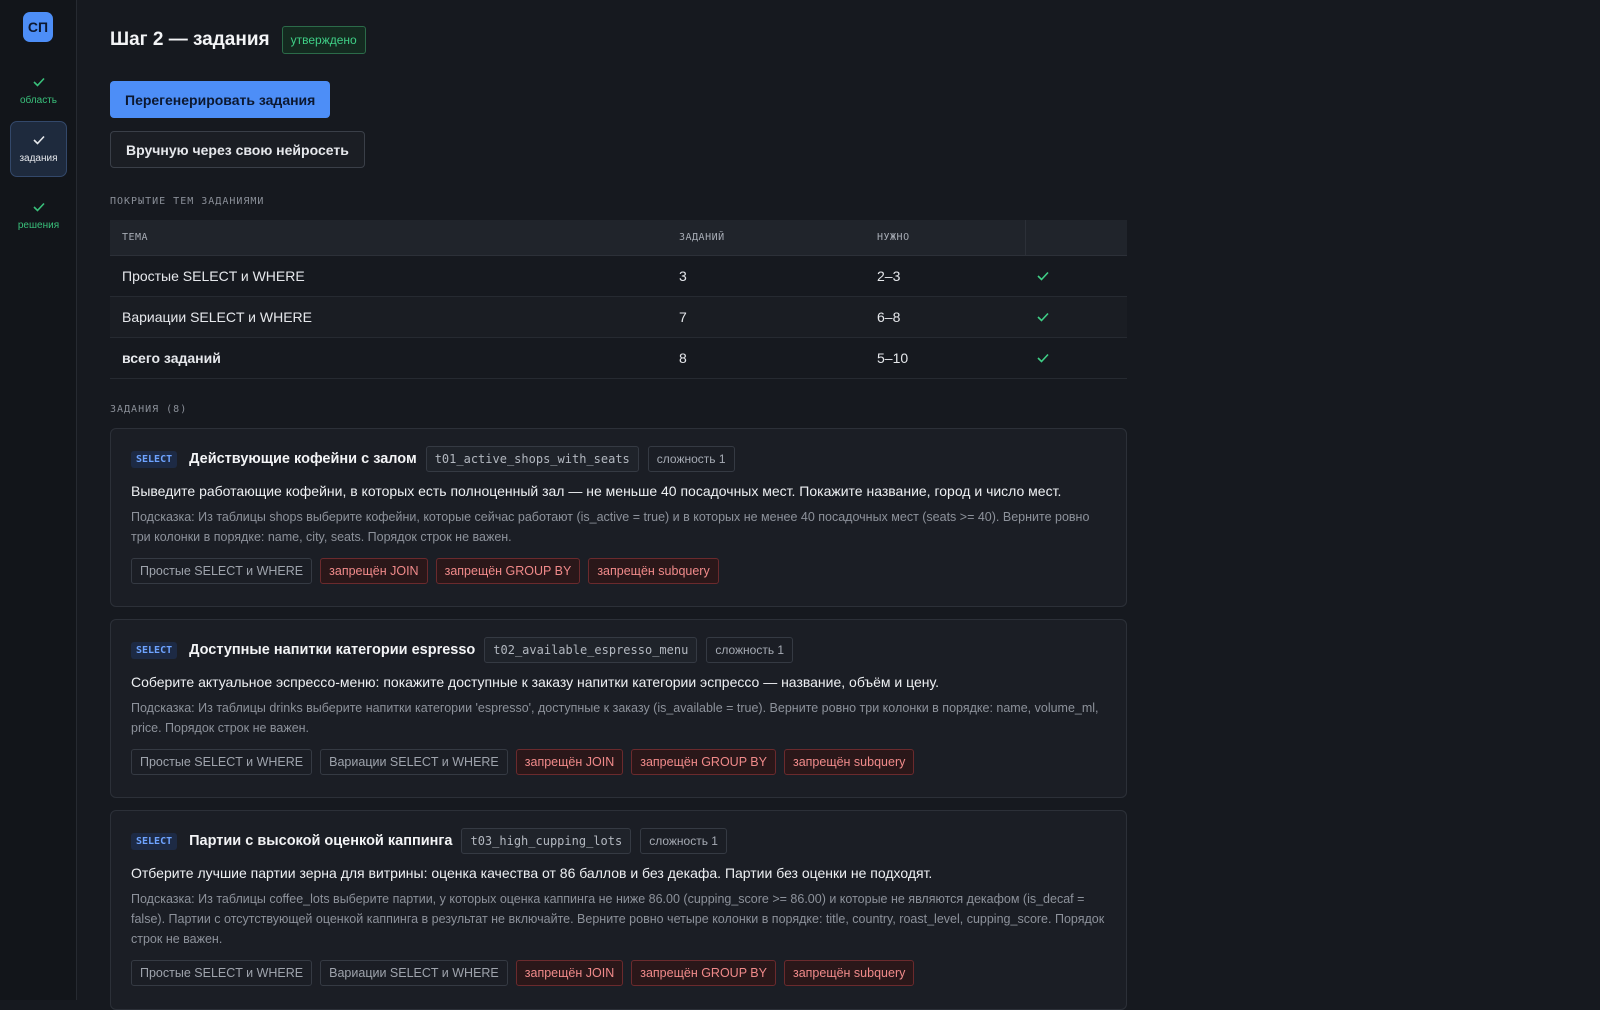 This screenshot has width=1600, height=1010. Describe the element at coordinates (38, 500) in the screenshot. I see `sidebar: СП область задания решения` at that location.